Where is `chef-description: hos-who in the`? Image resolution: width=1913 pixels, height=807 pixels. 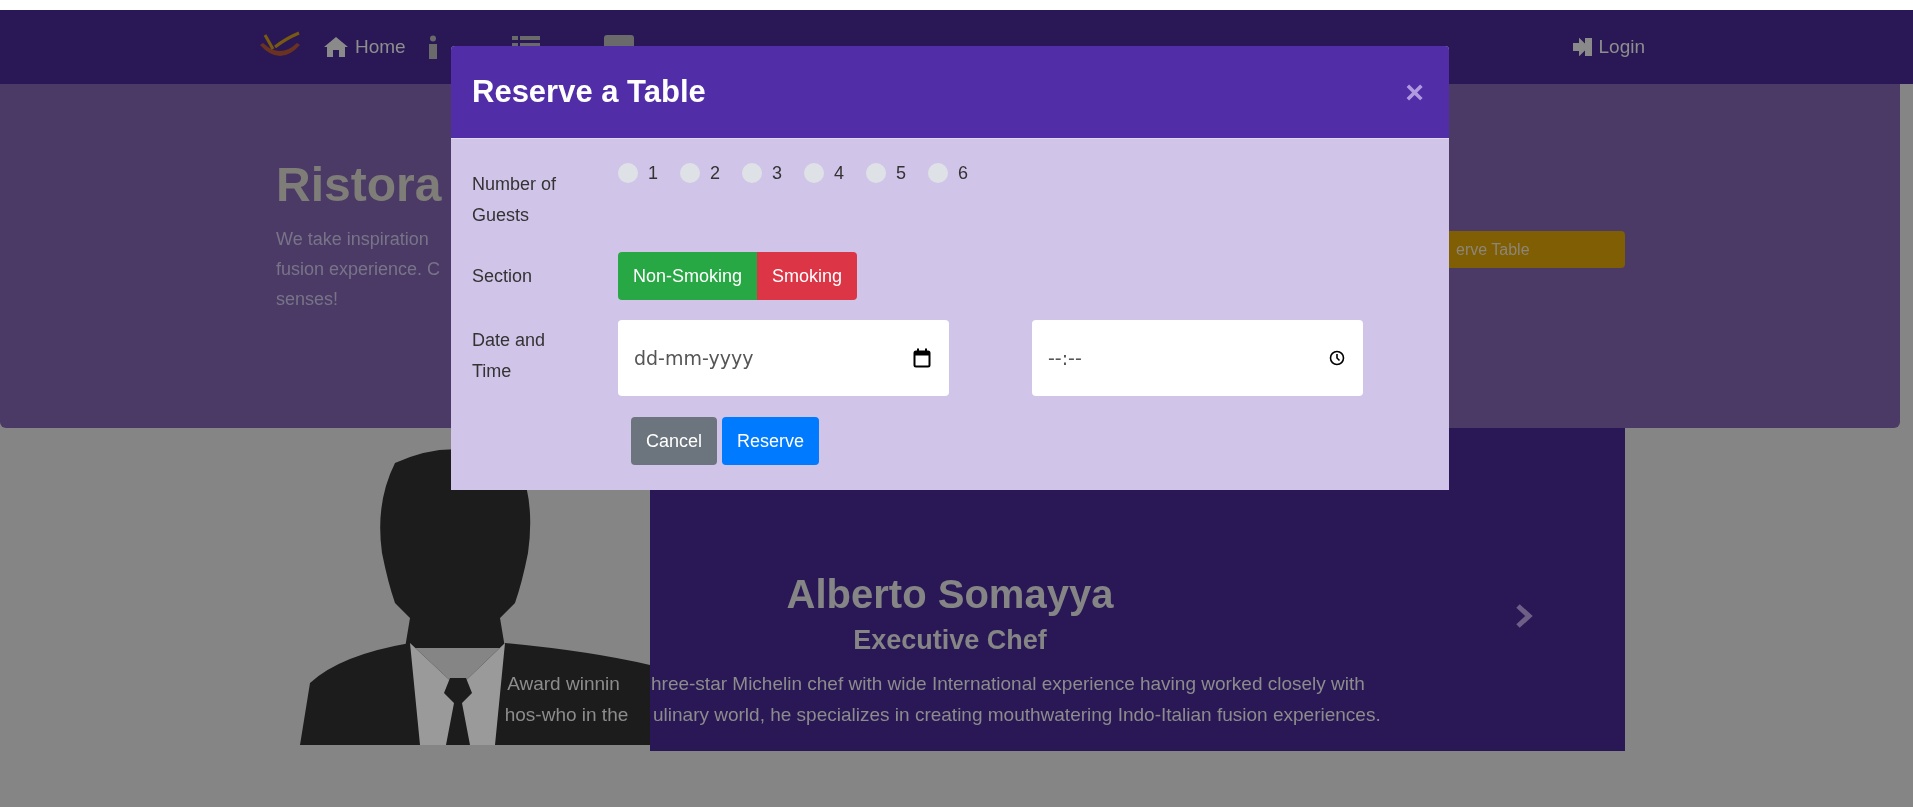
chef-description: hos-who in the is located at coordinates (566, 715).